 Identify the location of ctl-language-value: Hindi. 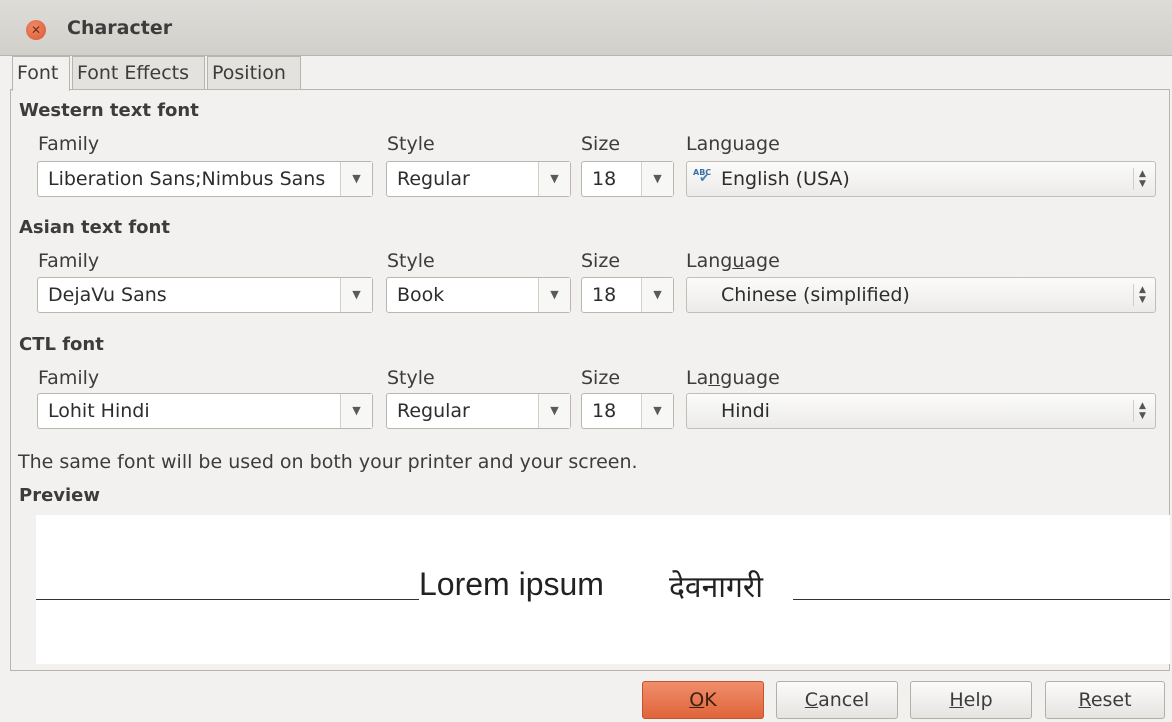
(745, 411).